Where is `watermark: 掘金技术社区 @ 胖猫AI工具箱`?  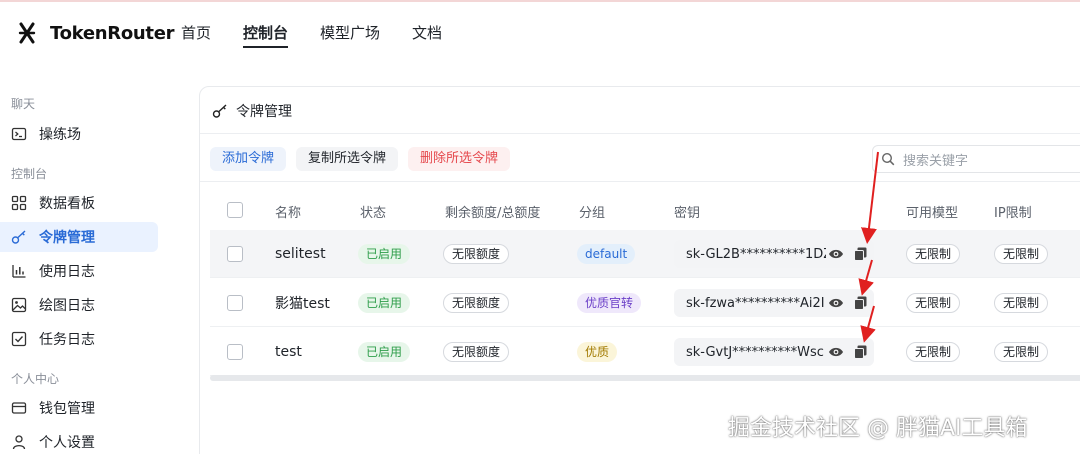 watermark: 掘金技术社区 @ 胖猫AI工具箱 is located at coordinates (878, 428).